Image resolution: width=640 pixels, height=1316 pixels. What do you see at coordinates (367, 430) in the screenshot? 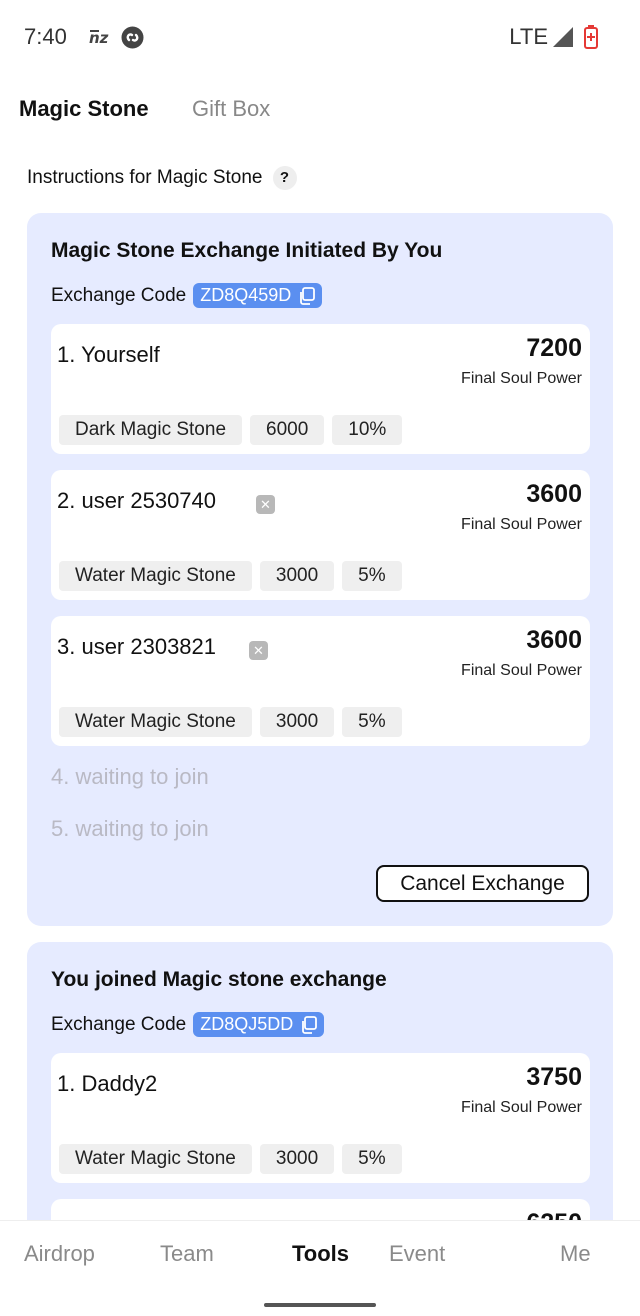
I see `stone-percent-chip: 10%` at bounding box center [367, 430].